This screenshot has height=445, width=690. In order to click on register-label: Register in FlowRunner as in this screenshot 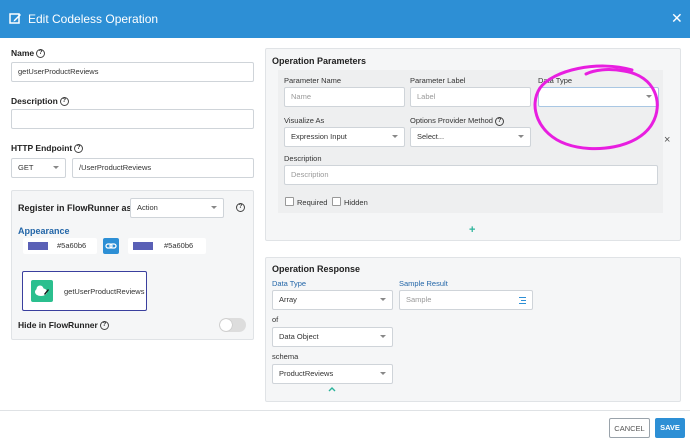, I will do `click(75, 208)`.